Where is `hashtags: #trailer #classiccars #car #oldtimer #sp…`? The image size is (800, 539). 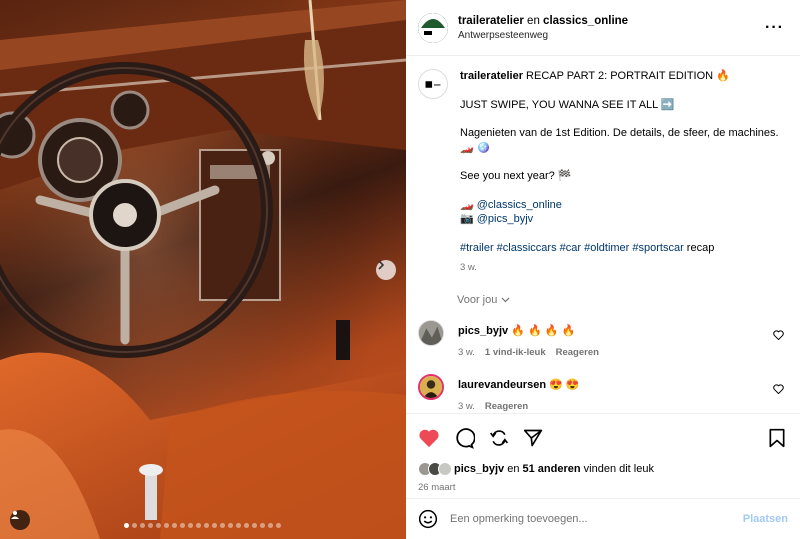 hashtags: #trailer #classiccars #car #oldtimer #sp… is located at coordinates (572, 248).